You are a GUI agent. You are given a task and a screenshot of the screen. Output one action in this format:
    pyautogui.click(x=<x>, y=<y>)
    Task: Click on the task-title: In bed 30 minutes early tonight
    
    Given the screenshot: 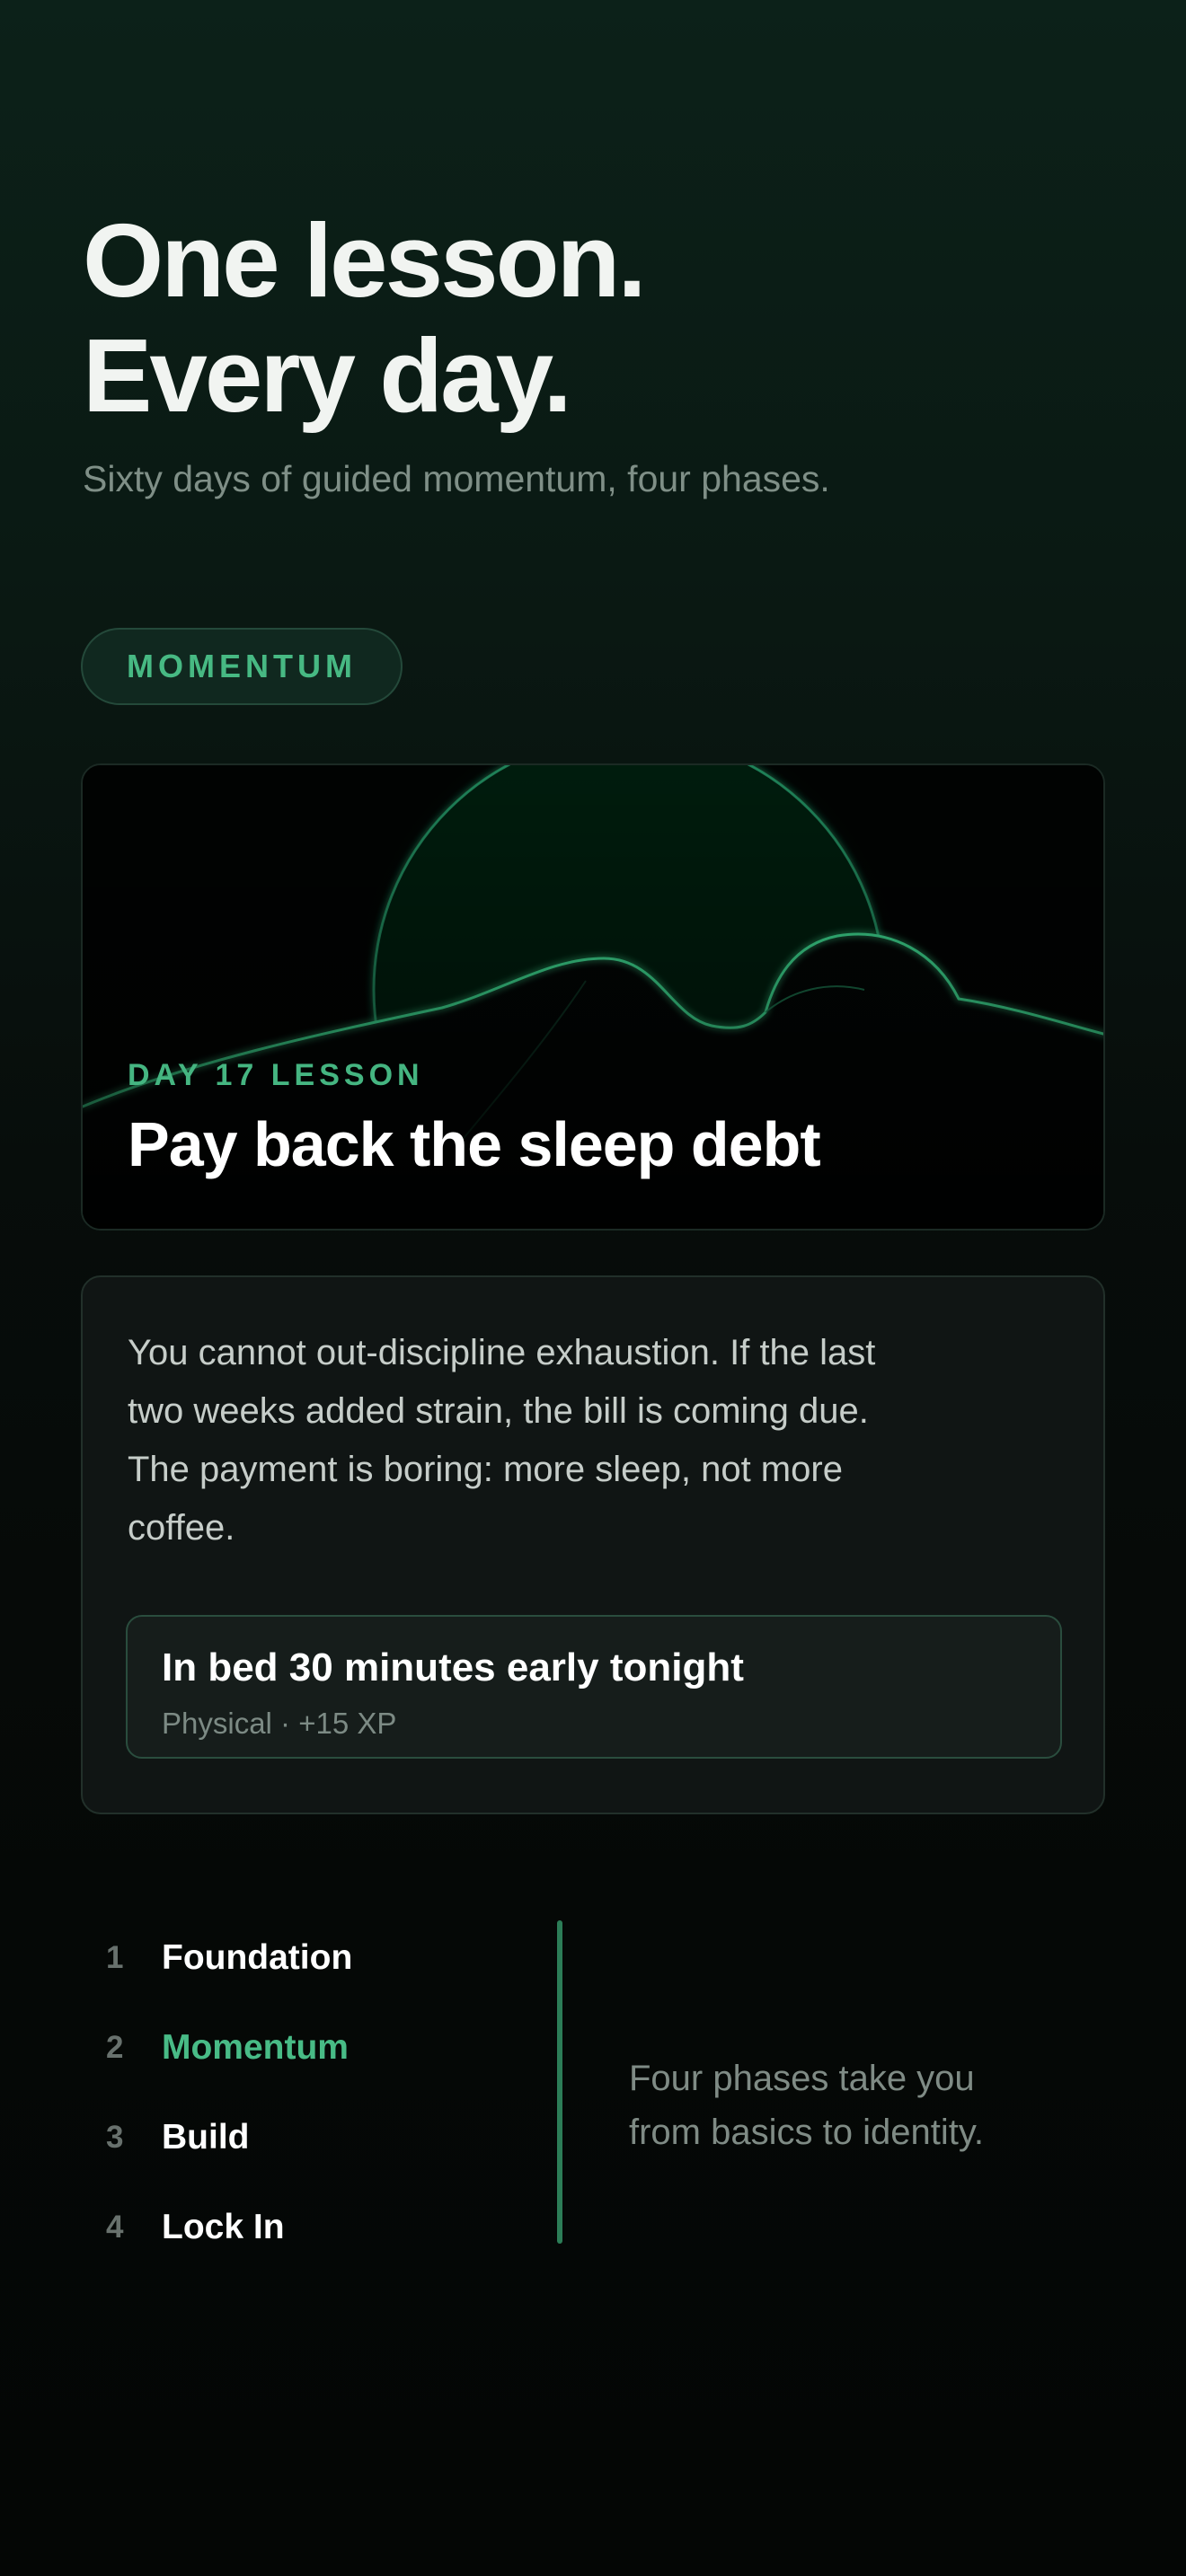 What is the action you would take?
    pyautogui.click(x=453, y=1667)
    